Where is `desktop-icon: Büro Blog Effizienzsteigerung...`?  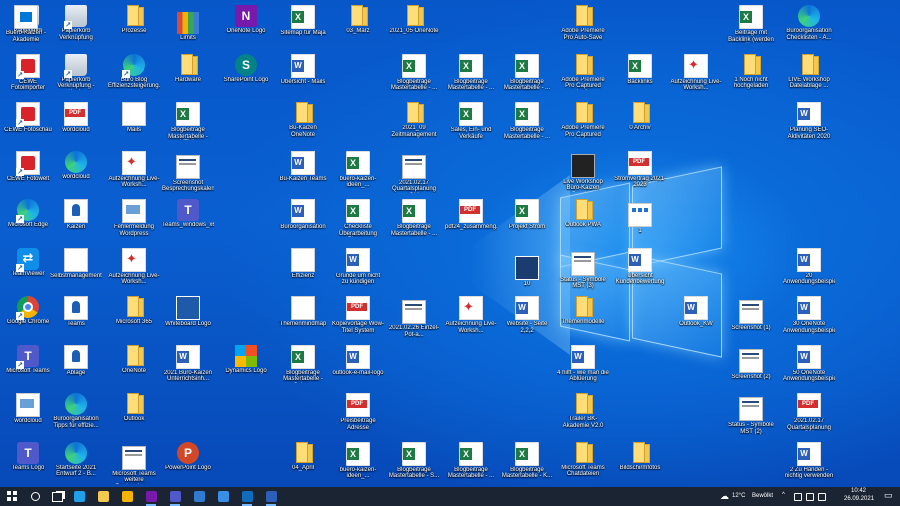
desktop-icon: Büro Blog Effizienzsteigerung... is located at coordinates (134, 76).